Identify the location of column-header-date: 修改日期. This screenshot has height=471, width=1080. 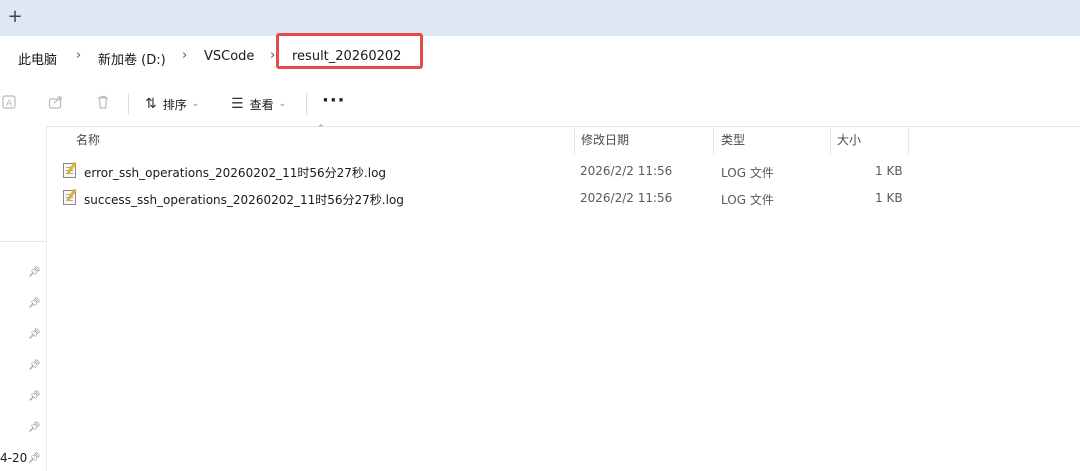
(605, 140).